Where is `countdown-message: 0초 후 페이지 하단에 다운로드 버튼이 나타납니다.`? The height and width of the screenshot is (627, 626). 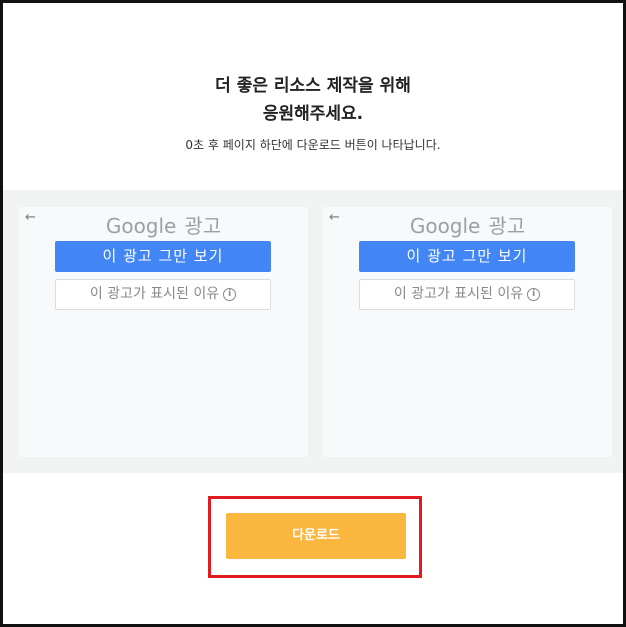 countdown-message: 0초 후 페이지 하단에 다운로드 버튼이 나타납니다. is located at coordinates (313, 145).